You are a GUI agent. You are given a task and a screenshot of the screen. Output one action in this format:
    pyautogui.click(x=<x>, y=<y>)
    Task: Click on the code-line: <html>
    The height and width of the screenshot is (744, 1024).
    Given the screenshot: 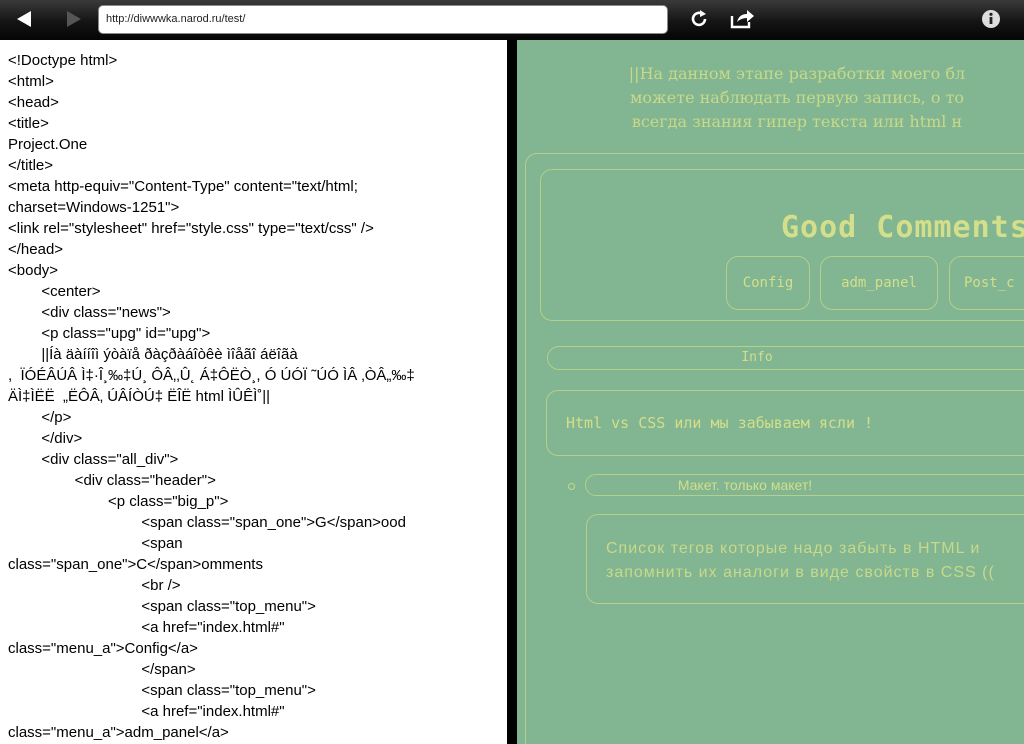 What is the action you would take?
    pyautogui.click(x=31, y=81)
    